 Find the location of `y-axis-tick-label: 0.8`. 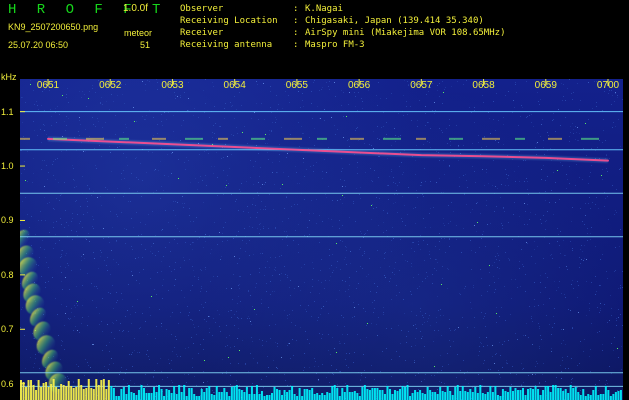

y-axis-tick-label: 0.8 is located at coordinates (7, 274).